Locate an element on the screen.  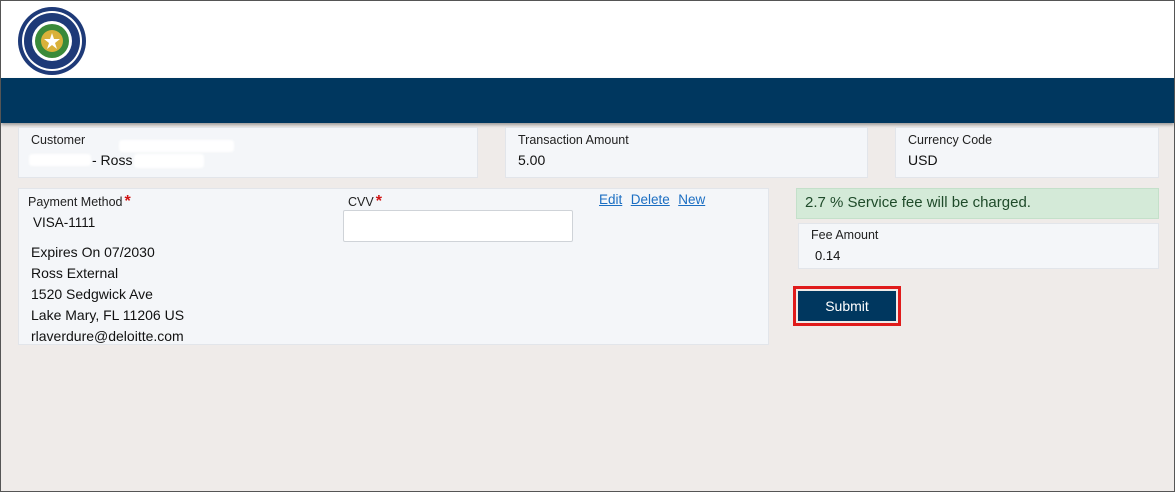
cvv-label: CVV * is located at coordinates (365, 202).